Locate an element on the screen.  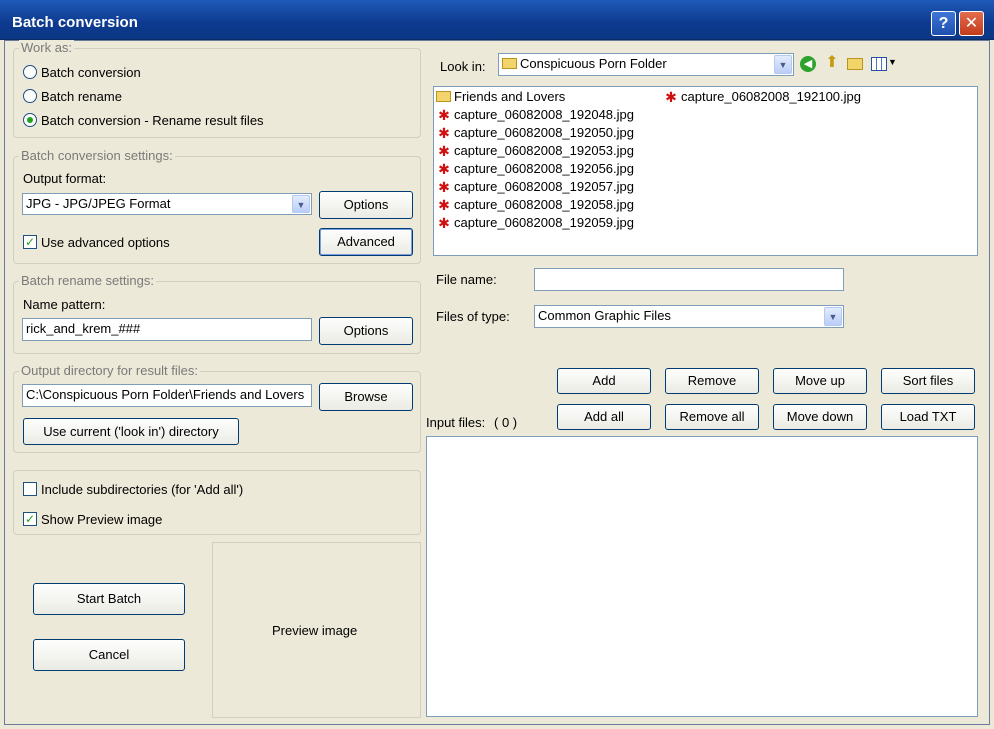
input-files-count: ( 0 ) is located at coordinates (506, 422).